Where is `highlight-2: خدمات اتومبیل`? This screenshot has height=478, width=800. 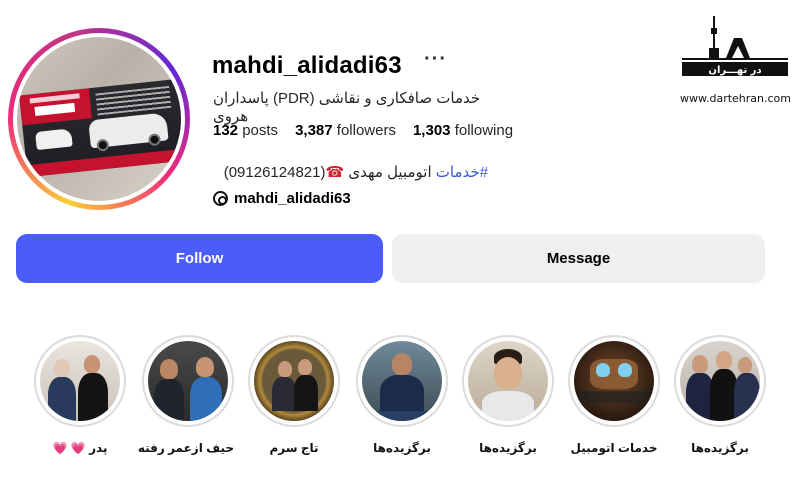
highlight-2: خدمات اتومبیل is located at coordinates (614, 395).